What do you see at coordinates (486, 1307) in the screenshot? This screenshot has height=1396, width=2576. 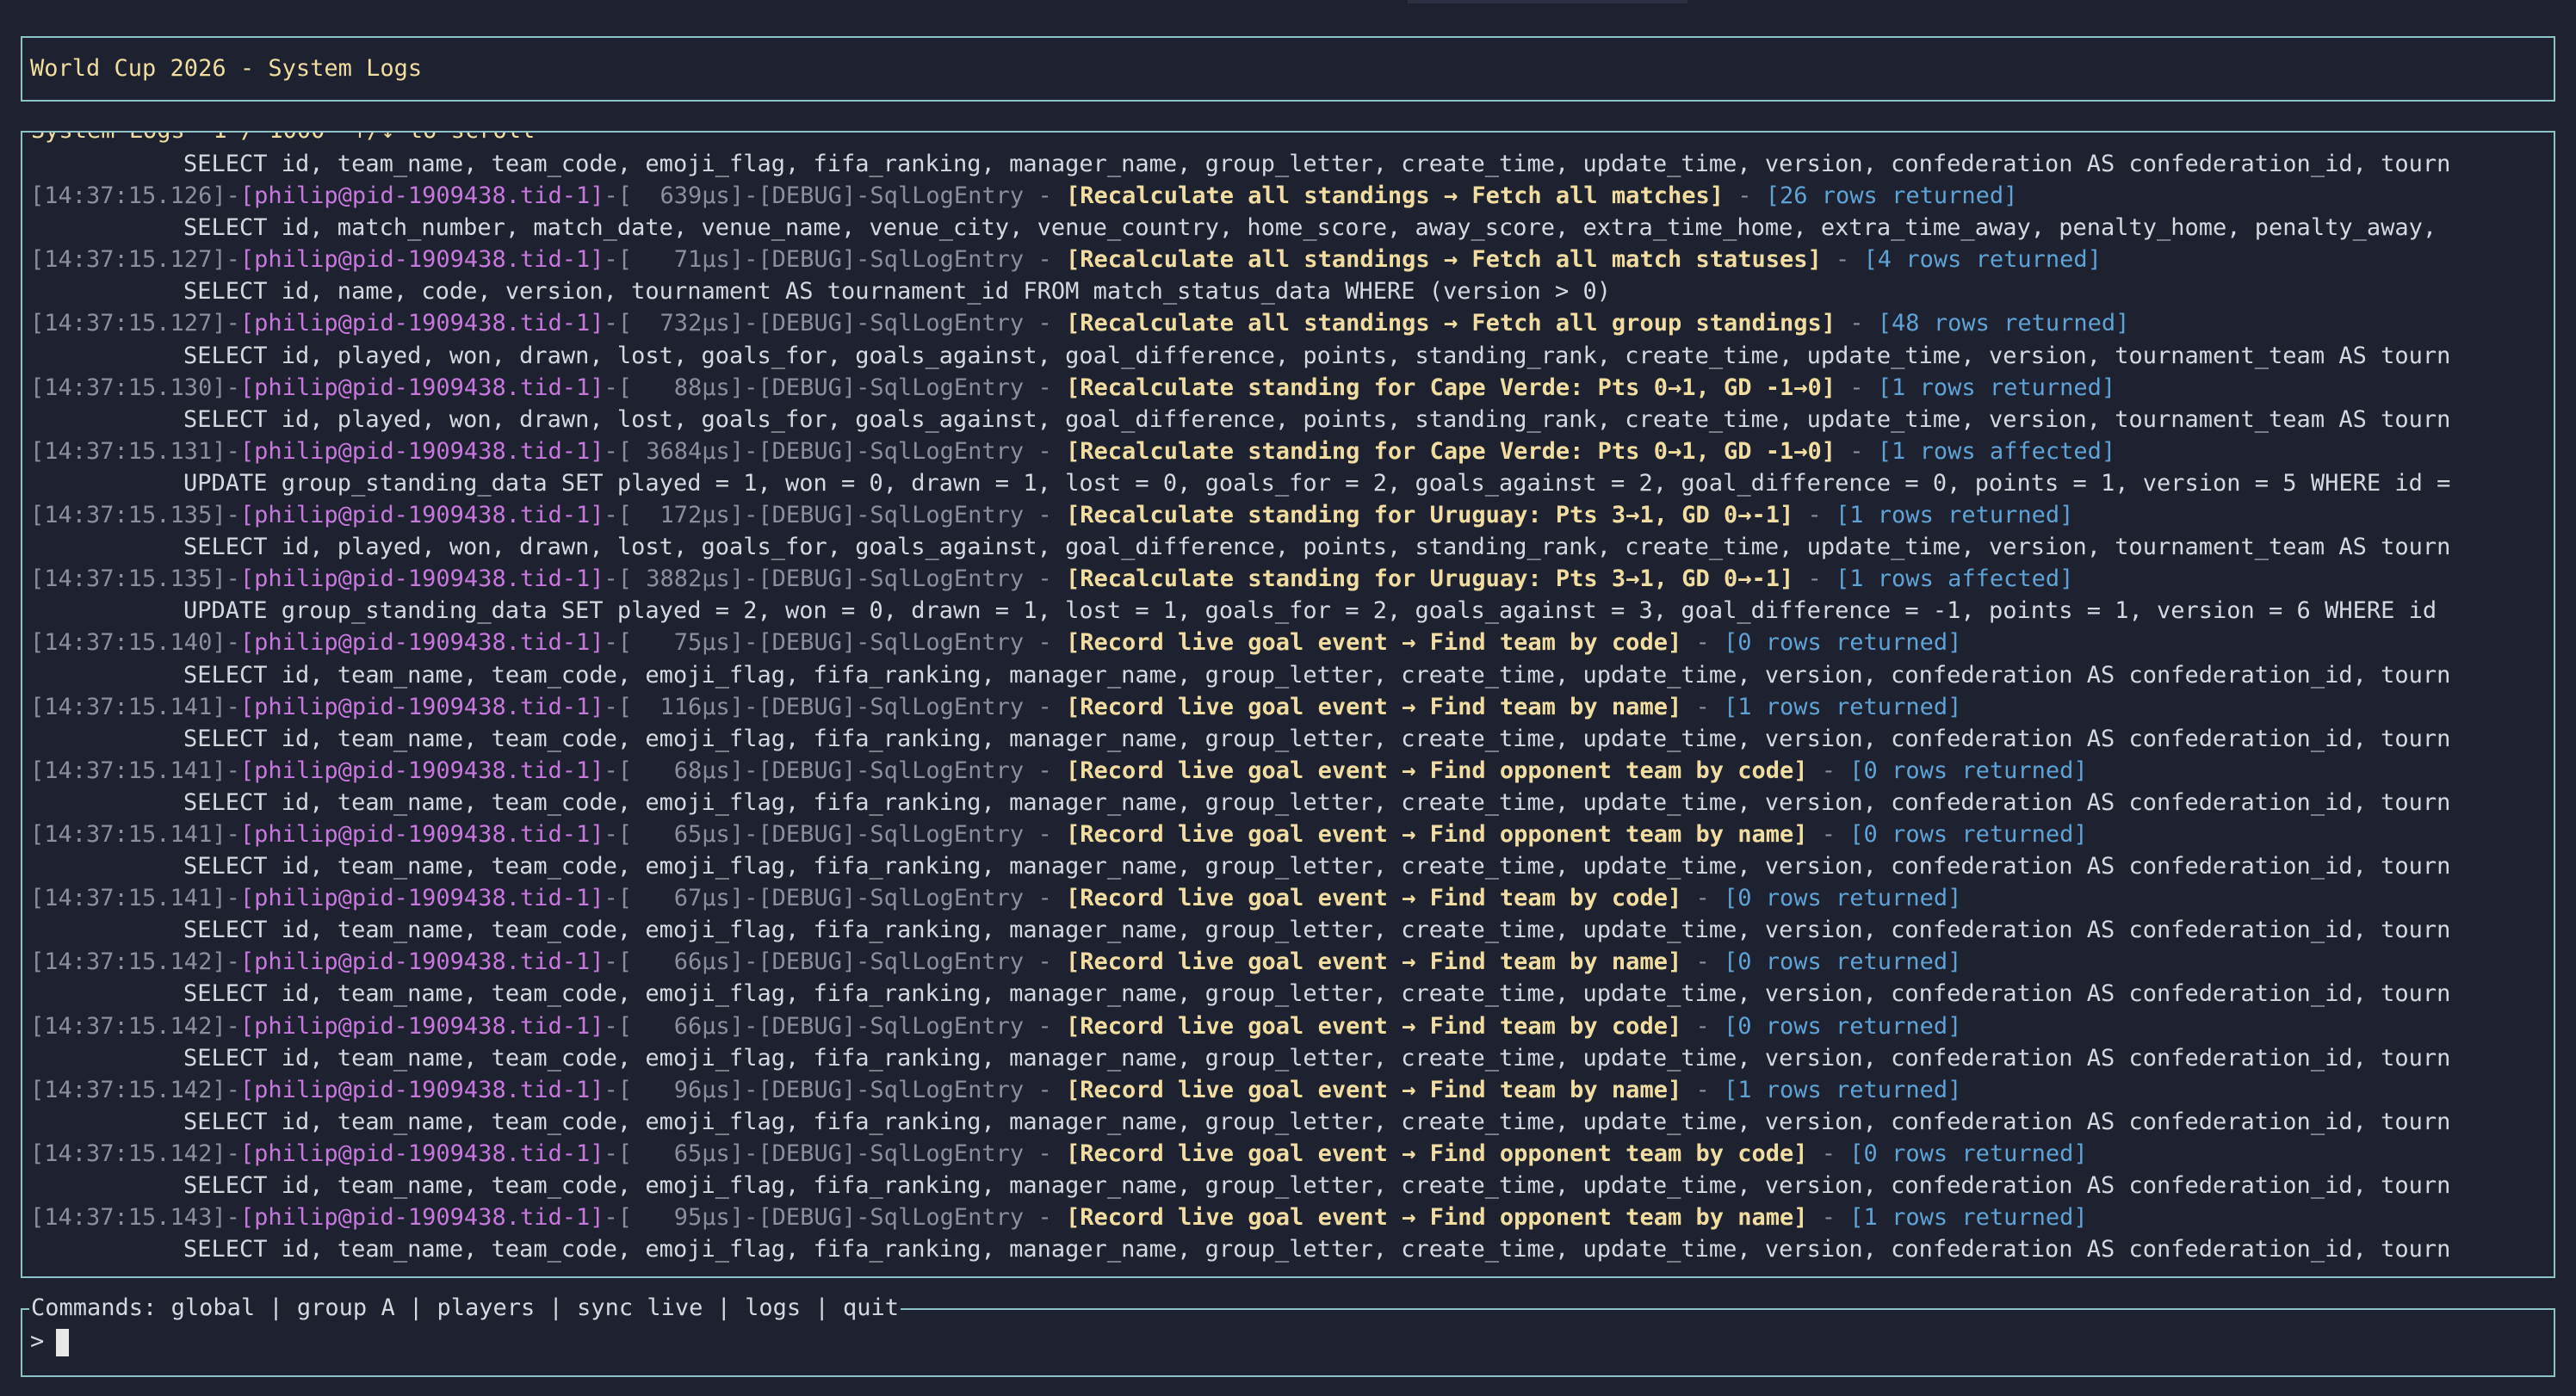 I see `command-players: players` at bounding box center [486, 1307].